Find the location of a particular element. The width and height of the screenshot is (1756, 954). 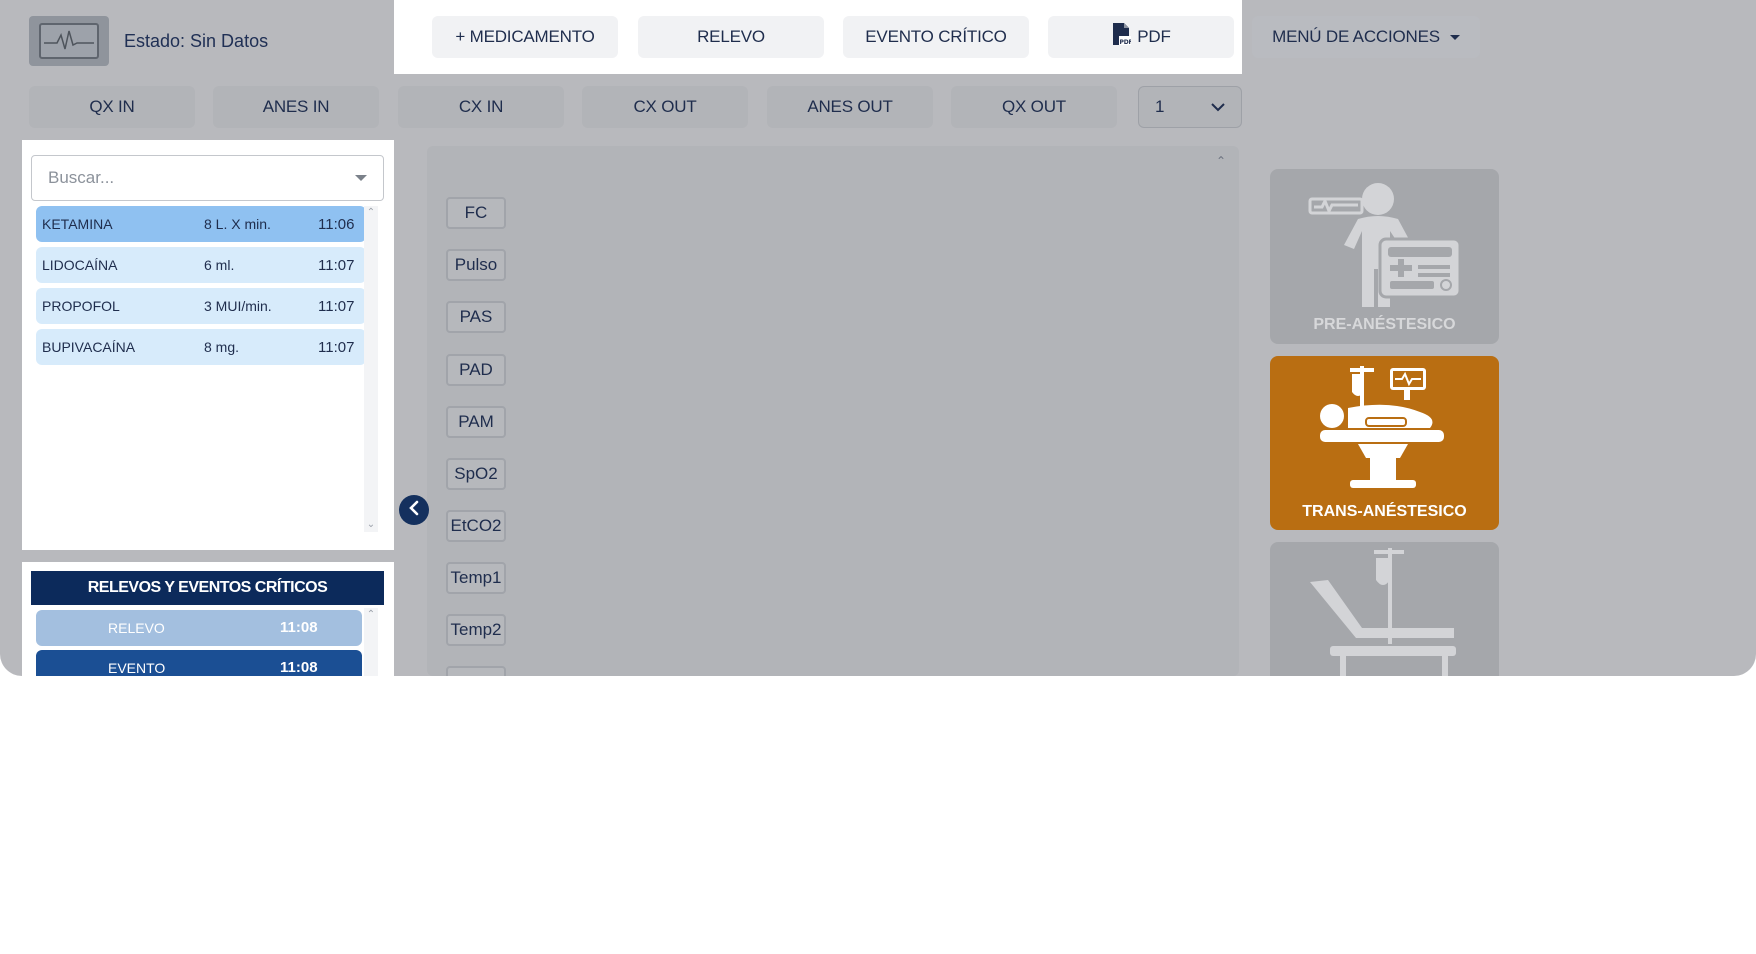

medication-name: KETAMINA is located at coordinates (77, 224).